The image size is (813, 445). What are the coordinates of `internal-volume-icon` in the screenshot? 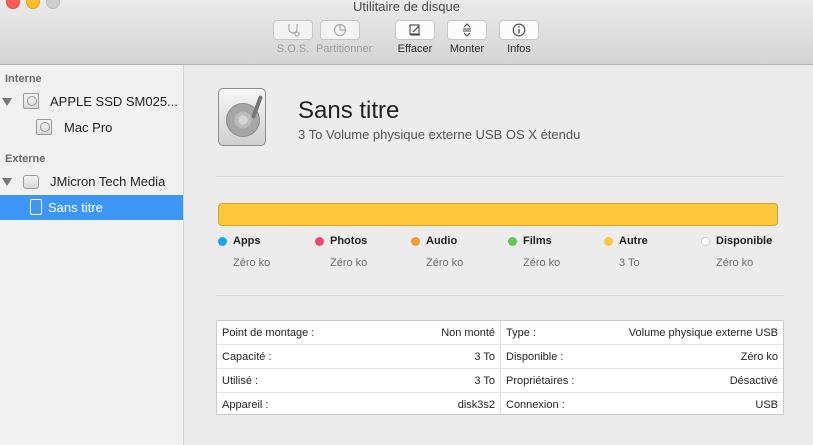 It's located at (44, 127).